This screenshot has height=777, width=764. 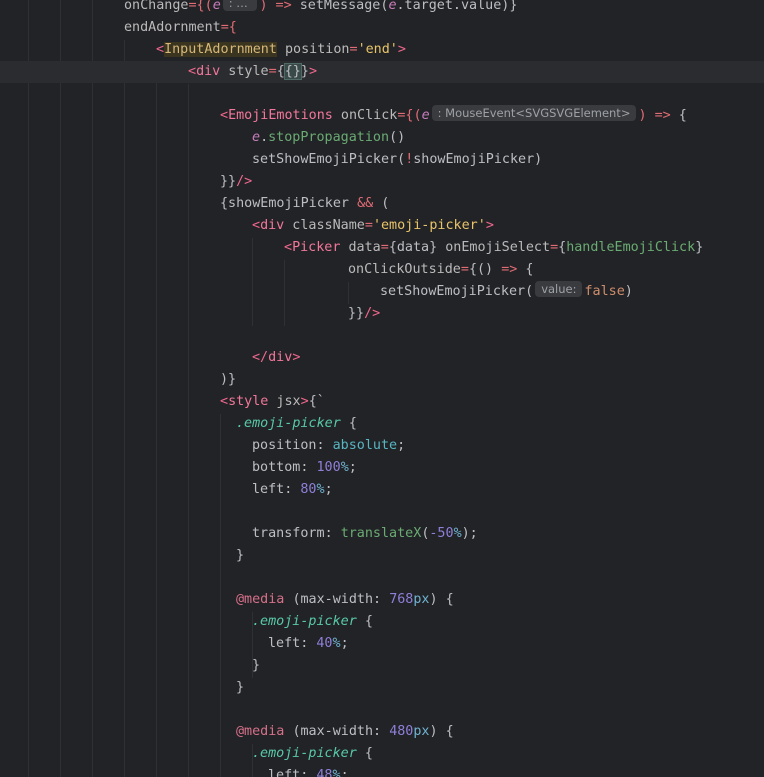 I want to click on code-token: 'emoji-picker', so click(x=429, y=225).